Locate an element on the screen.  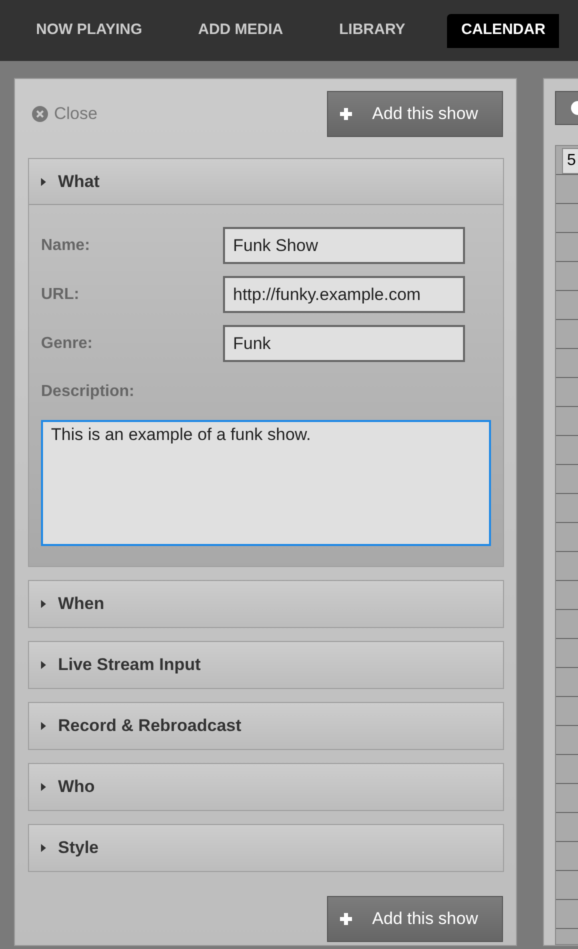
close-icon is located at coordinates (40, 114).